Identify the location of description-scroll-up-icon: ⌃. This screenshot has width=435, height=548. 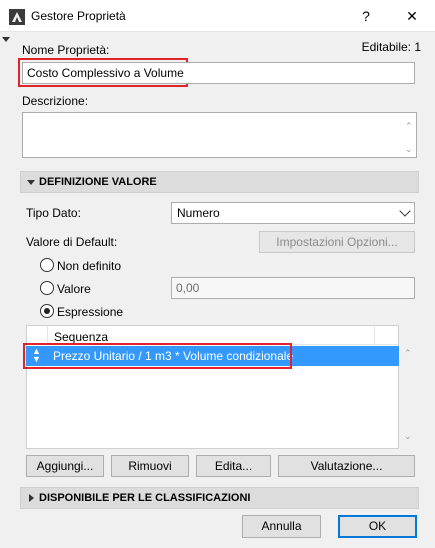
(409, 126).